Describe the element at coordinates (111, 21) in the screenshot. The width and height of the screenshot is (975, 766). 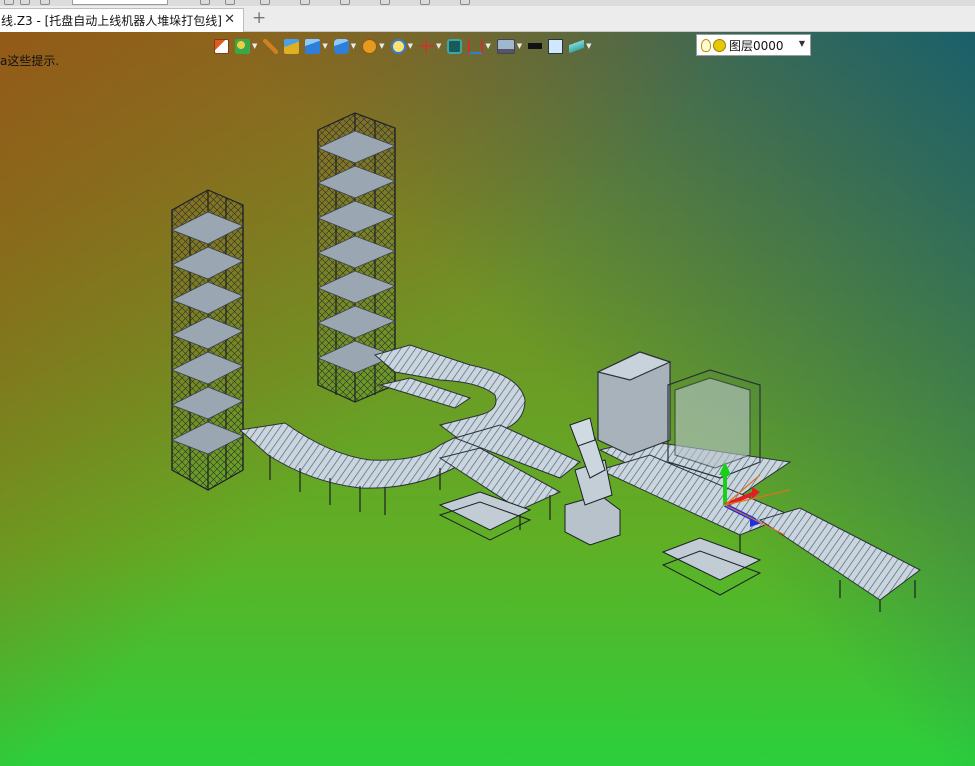
I see `document-tab-title: 线.Z3 - [托盘自动上线机器人堆垛打包线]` at that location.